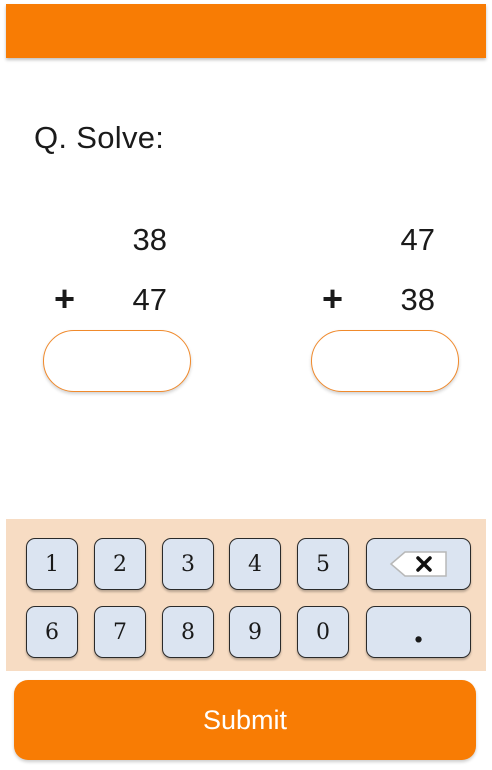 Image resolution: width=492 pixels, height=770 pixels. Describe the element at coordinates (52, 632) in the screenshot. I see `key-6: 6` at that location.